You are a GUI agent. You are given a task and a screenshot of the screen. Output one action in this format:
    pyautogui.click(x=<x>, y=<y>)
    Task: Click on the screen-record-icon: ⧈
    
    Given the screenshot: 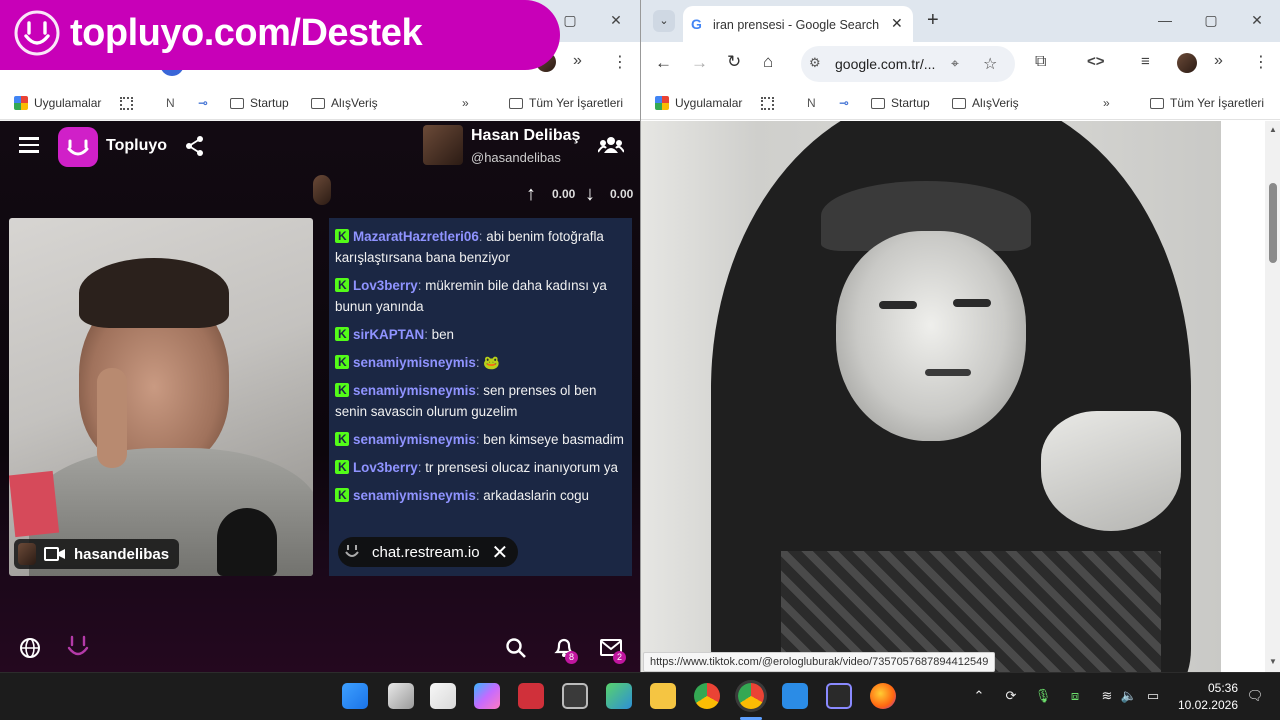 What is the action you would take?
    pyautogui.click(x=1075, y=696)
    